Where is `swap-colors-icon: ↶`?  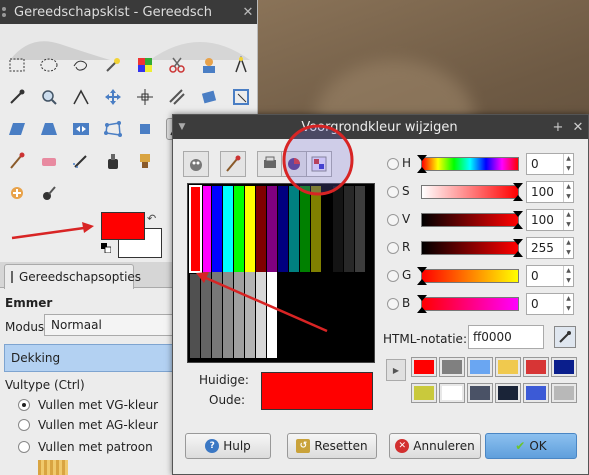
swap-colors-icon: ↶ is located at coordinates (151, 218).